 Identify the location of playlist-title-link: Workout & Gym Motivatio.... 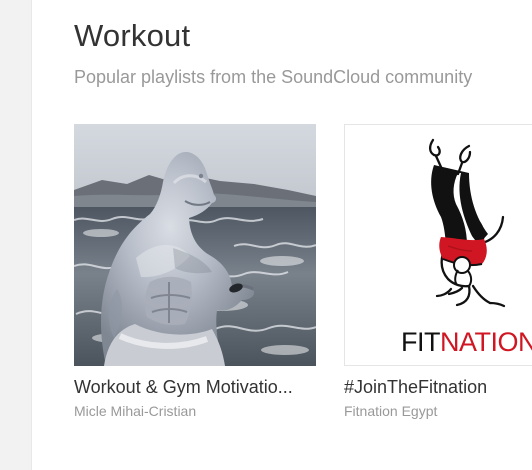
(195, 387).